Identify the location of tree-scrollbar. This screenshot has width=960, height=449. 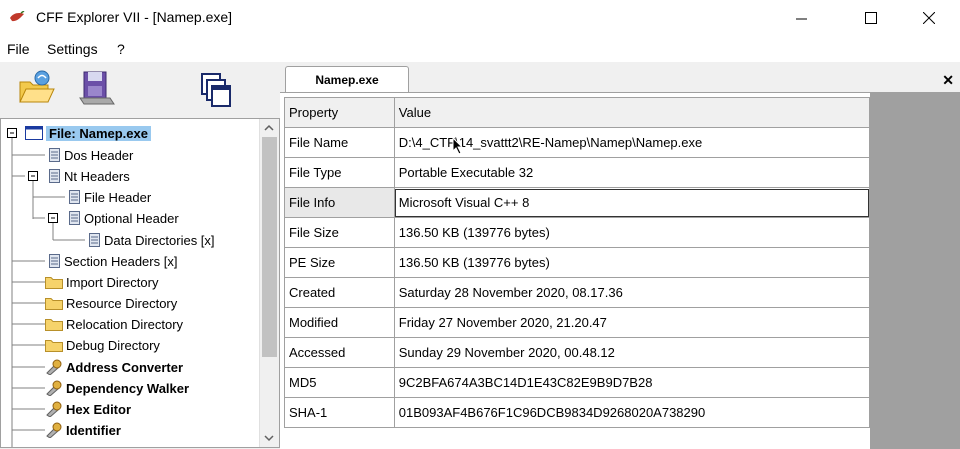
(269, 283).